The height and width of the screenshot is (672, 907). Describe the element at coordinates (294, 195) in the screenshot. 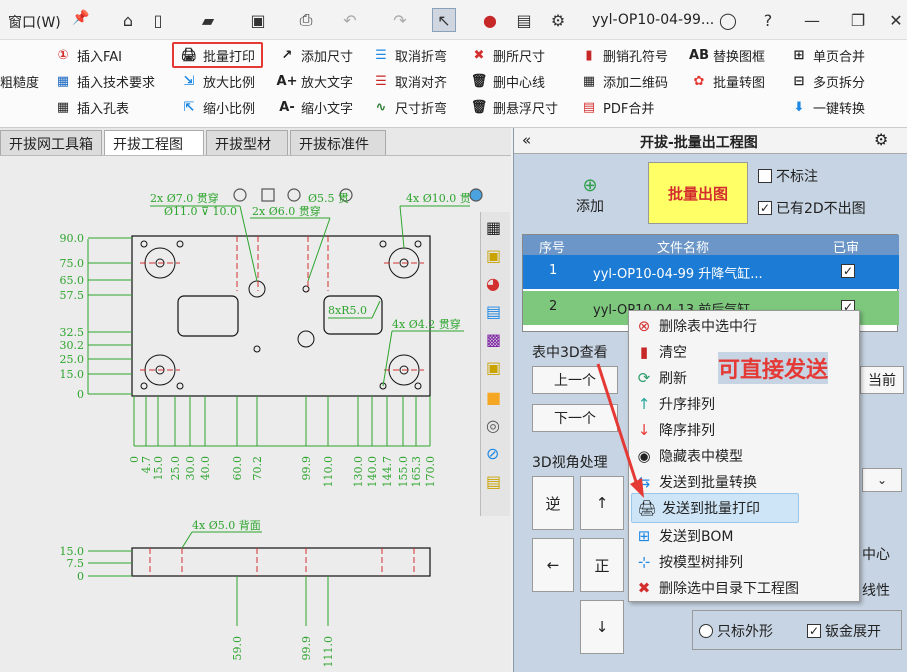

I see `zoom-area-icon` at that location.